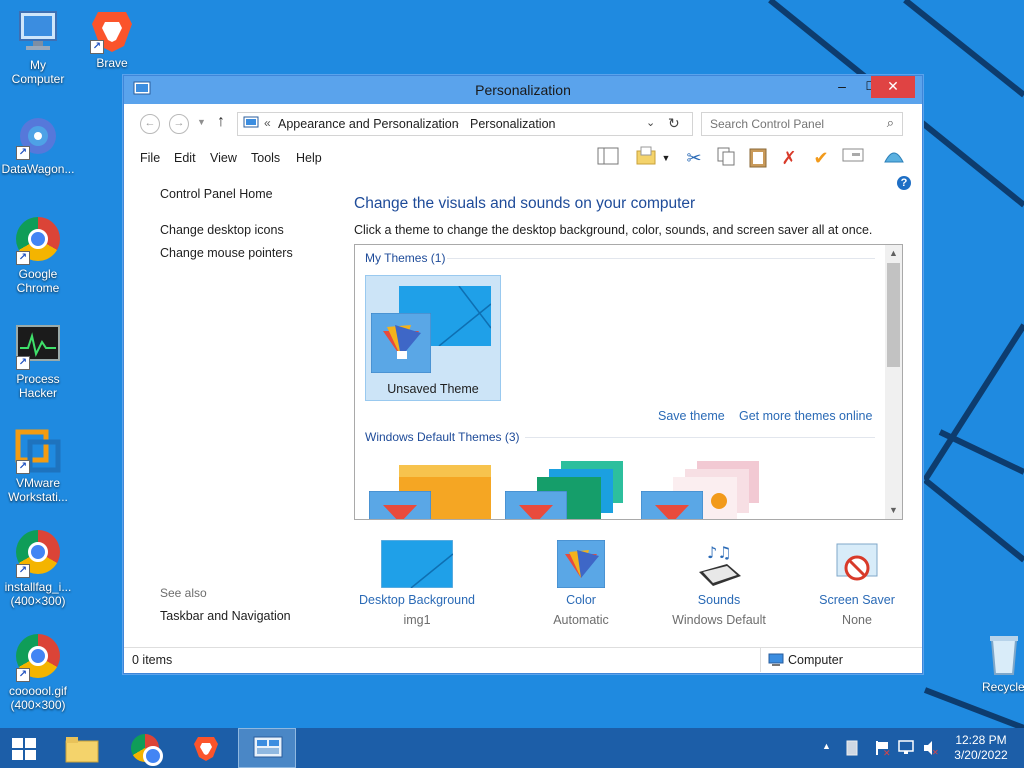  What do you see at coordinates (201, 122) in the screenshot?
I see `recent-pages-dropdown-icon: ▼` at bounding box center [201, 122].